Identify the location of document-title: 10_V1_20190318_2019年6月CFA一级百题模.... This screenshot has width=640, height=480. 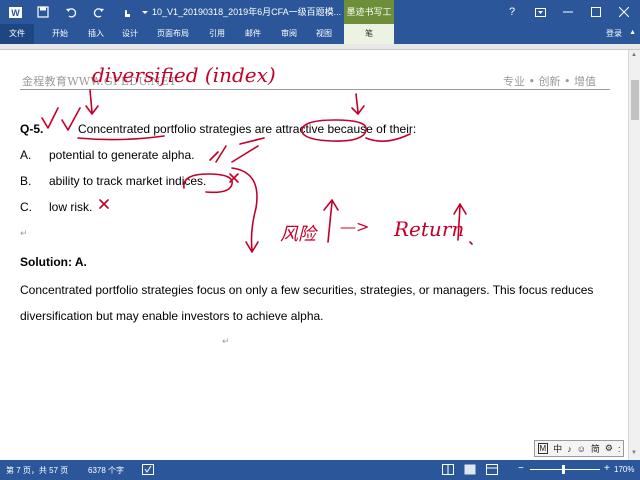
(247, 12).